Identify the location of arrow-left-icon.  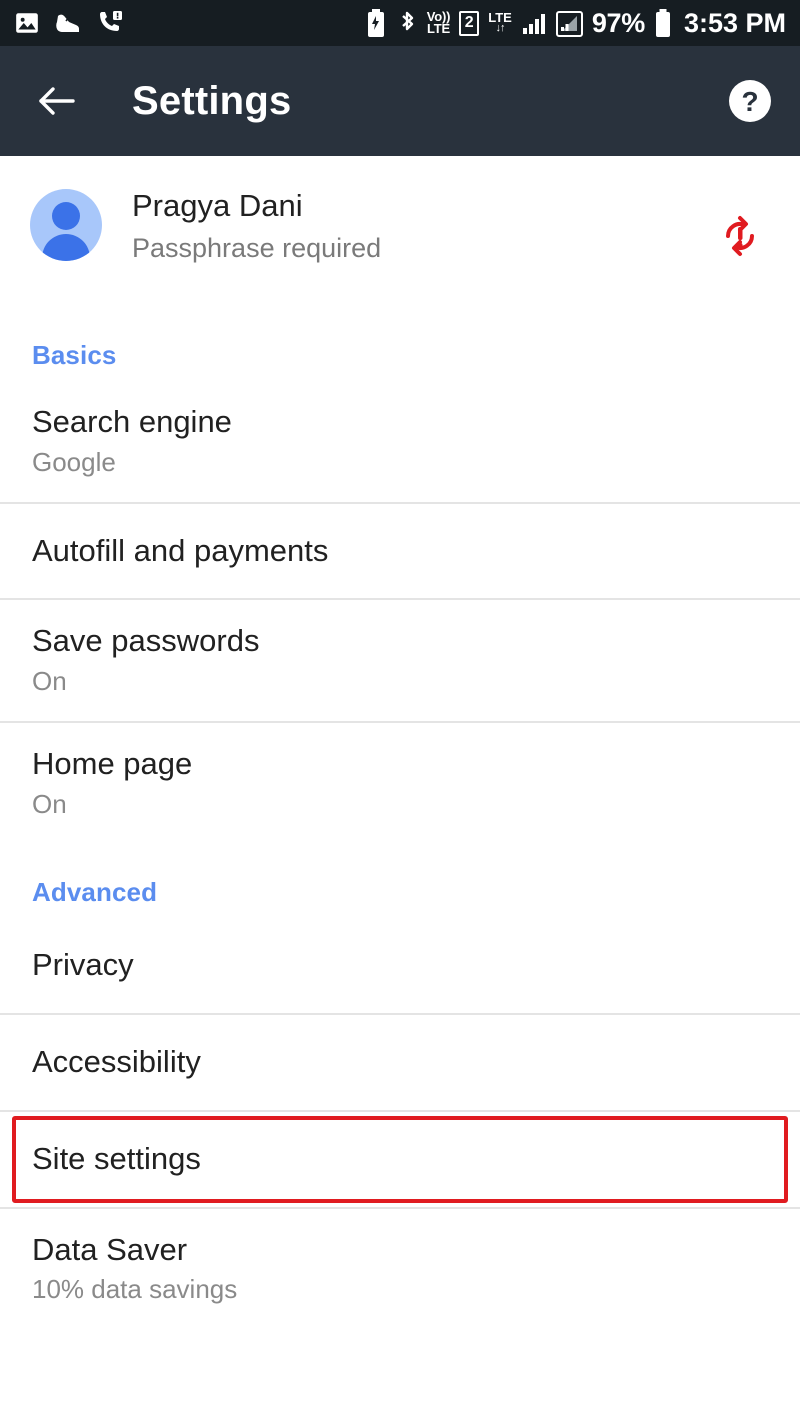
(57, 101).